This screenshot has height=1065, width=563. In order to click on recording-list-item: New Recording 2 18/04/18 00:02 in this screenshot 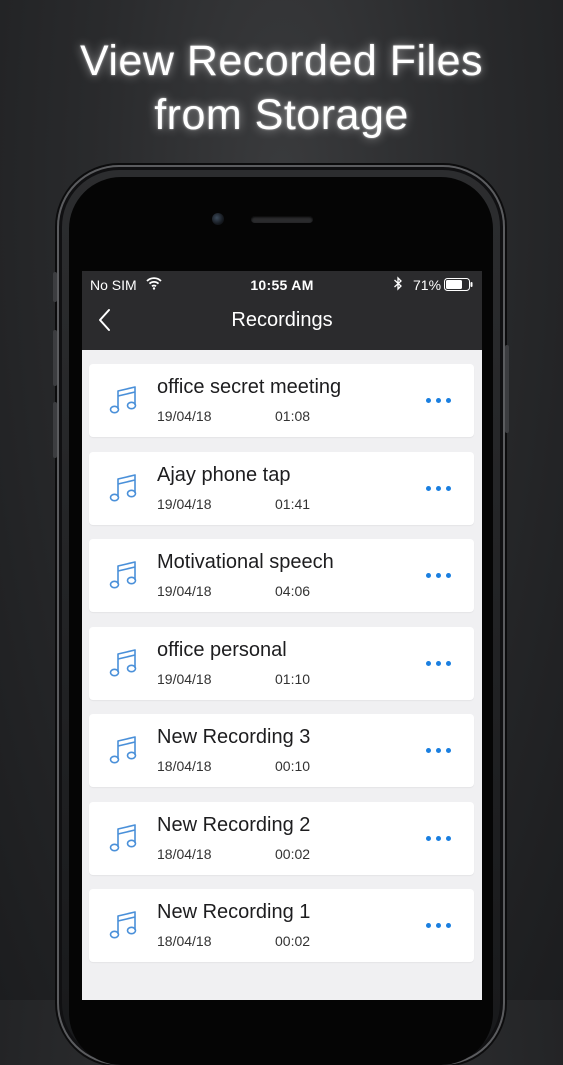, I will do `click(281, 838)`.